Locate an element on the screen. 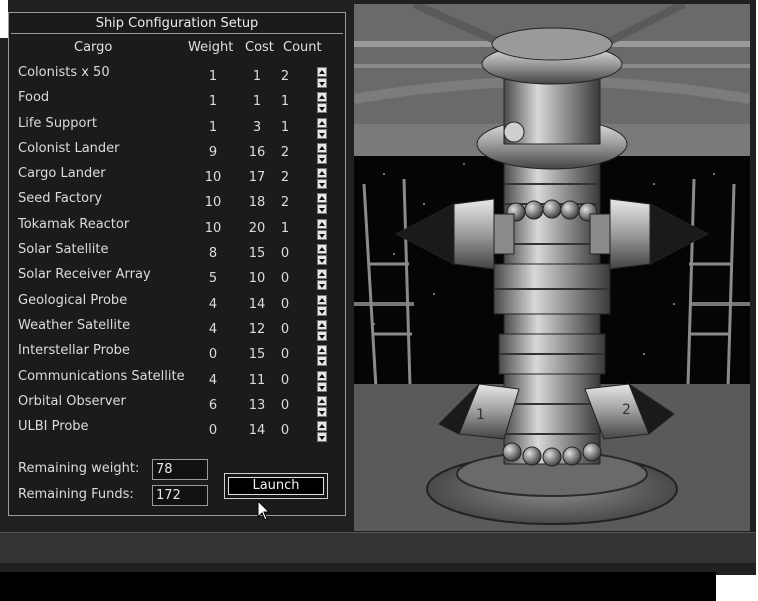  bottom-bar is located at coordinates (358, 586).